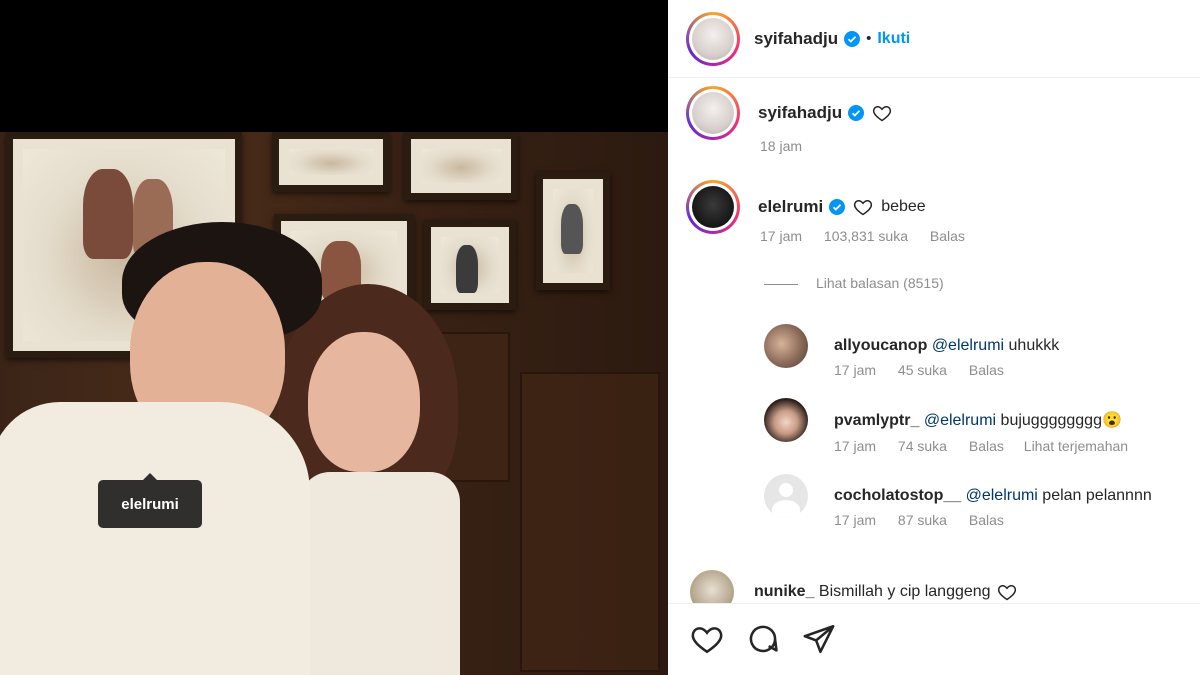 The height and width of the screenshot is (675, 1200). Describe the element at coordinates (876, 420) in the screenshot. I see `reply-username: pvamlyptr_` at that location.